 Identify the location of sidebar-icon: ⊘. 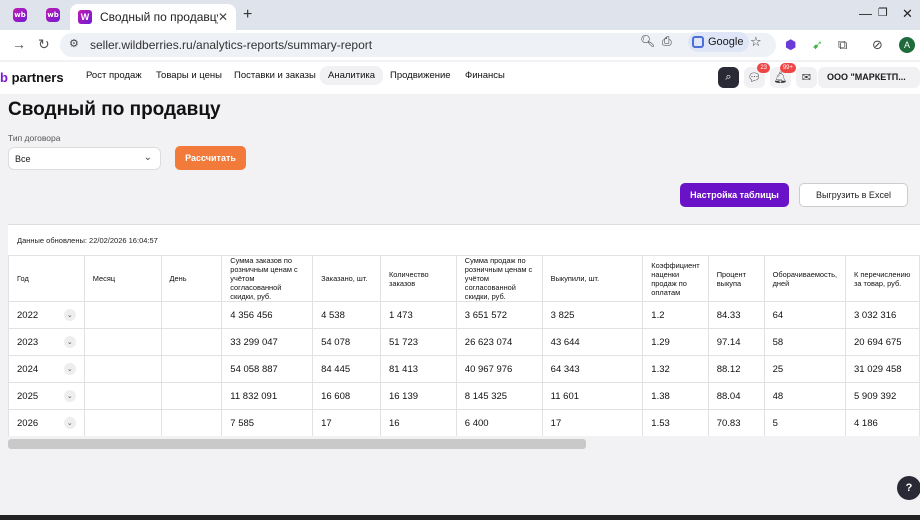
(877, 45).